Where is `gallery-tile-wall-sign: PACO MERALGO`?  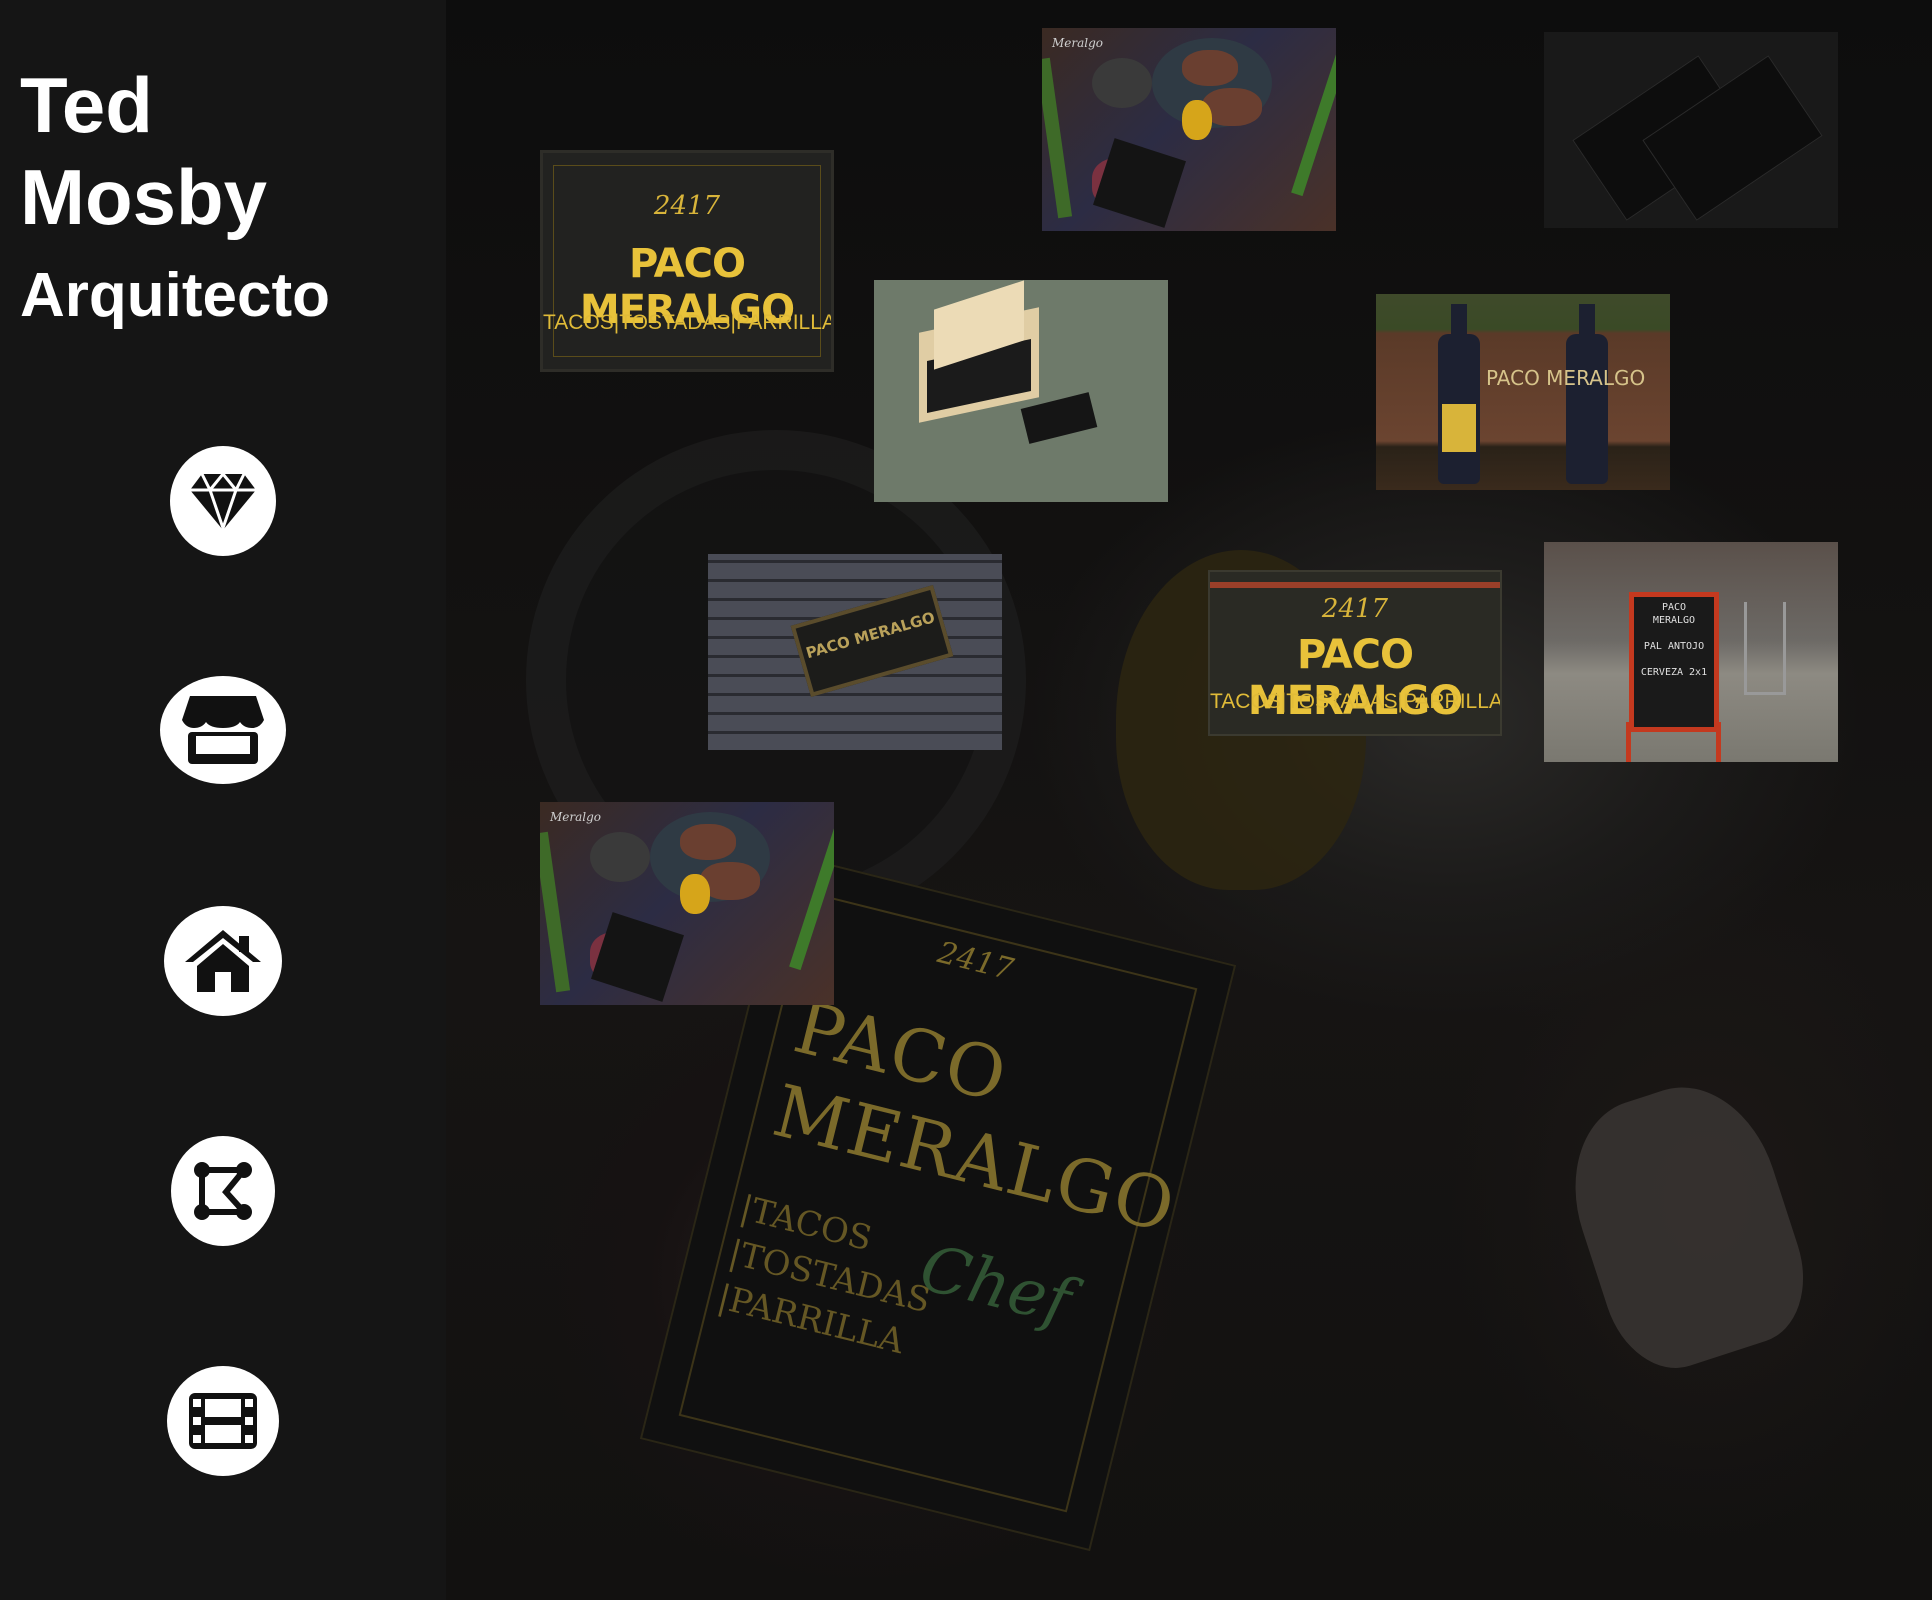
gallery-tile-wall-sign: PACO MERALGO is located at coordinates (855, 652).